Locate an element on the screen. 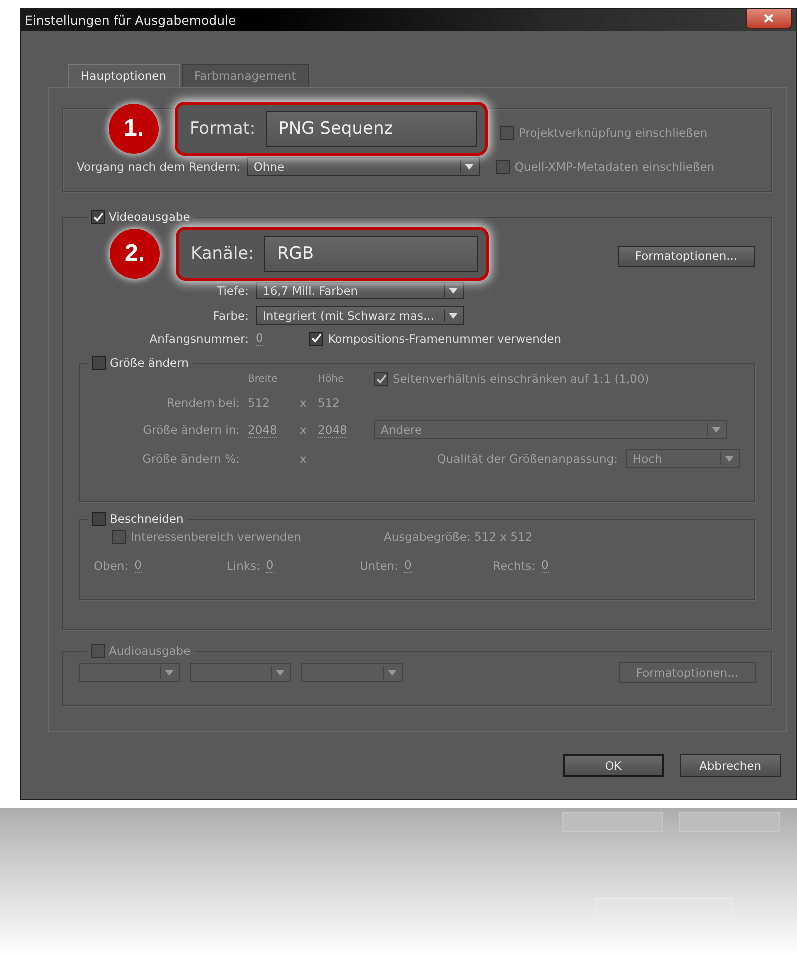 Image resolution: width=797 pixels, height=956 pixels. field-label: Größe ändern %: is located at coordinates (191, 459).